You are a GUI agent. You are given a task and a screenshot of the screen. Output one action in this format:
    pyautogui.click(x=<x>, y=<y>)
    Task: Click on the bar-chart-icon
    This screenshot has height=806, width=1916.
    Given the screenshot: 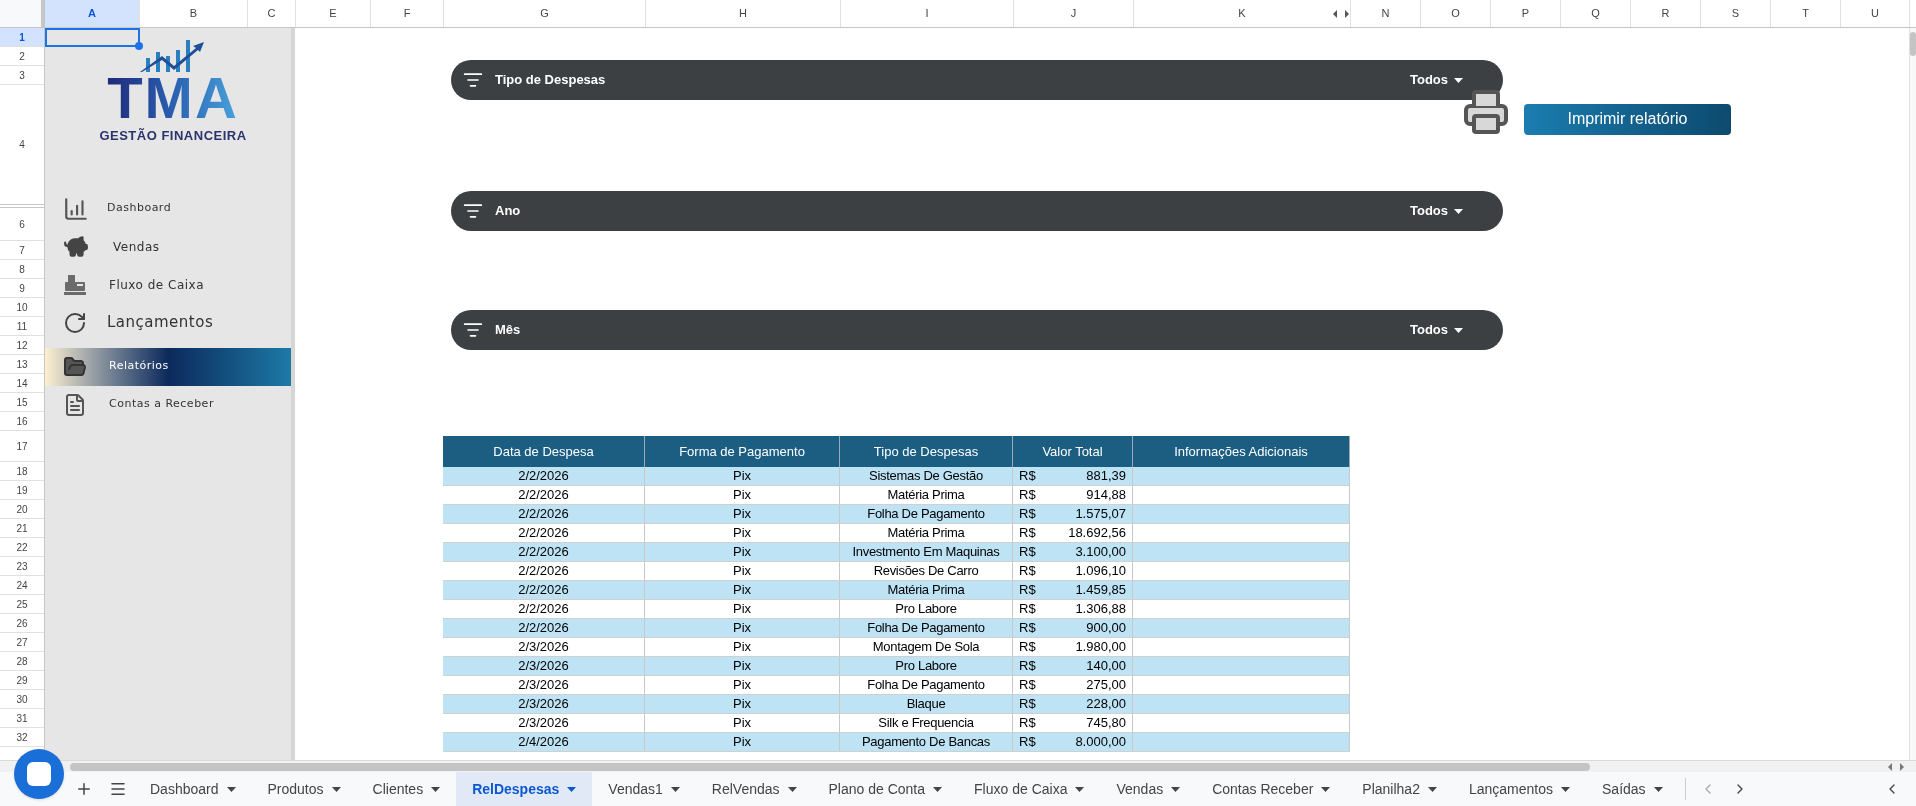 What is the action you would take?
    pyautogui.click(x=76, y=208)
    